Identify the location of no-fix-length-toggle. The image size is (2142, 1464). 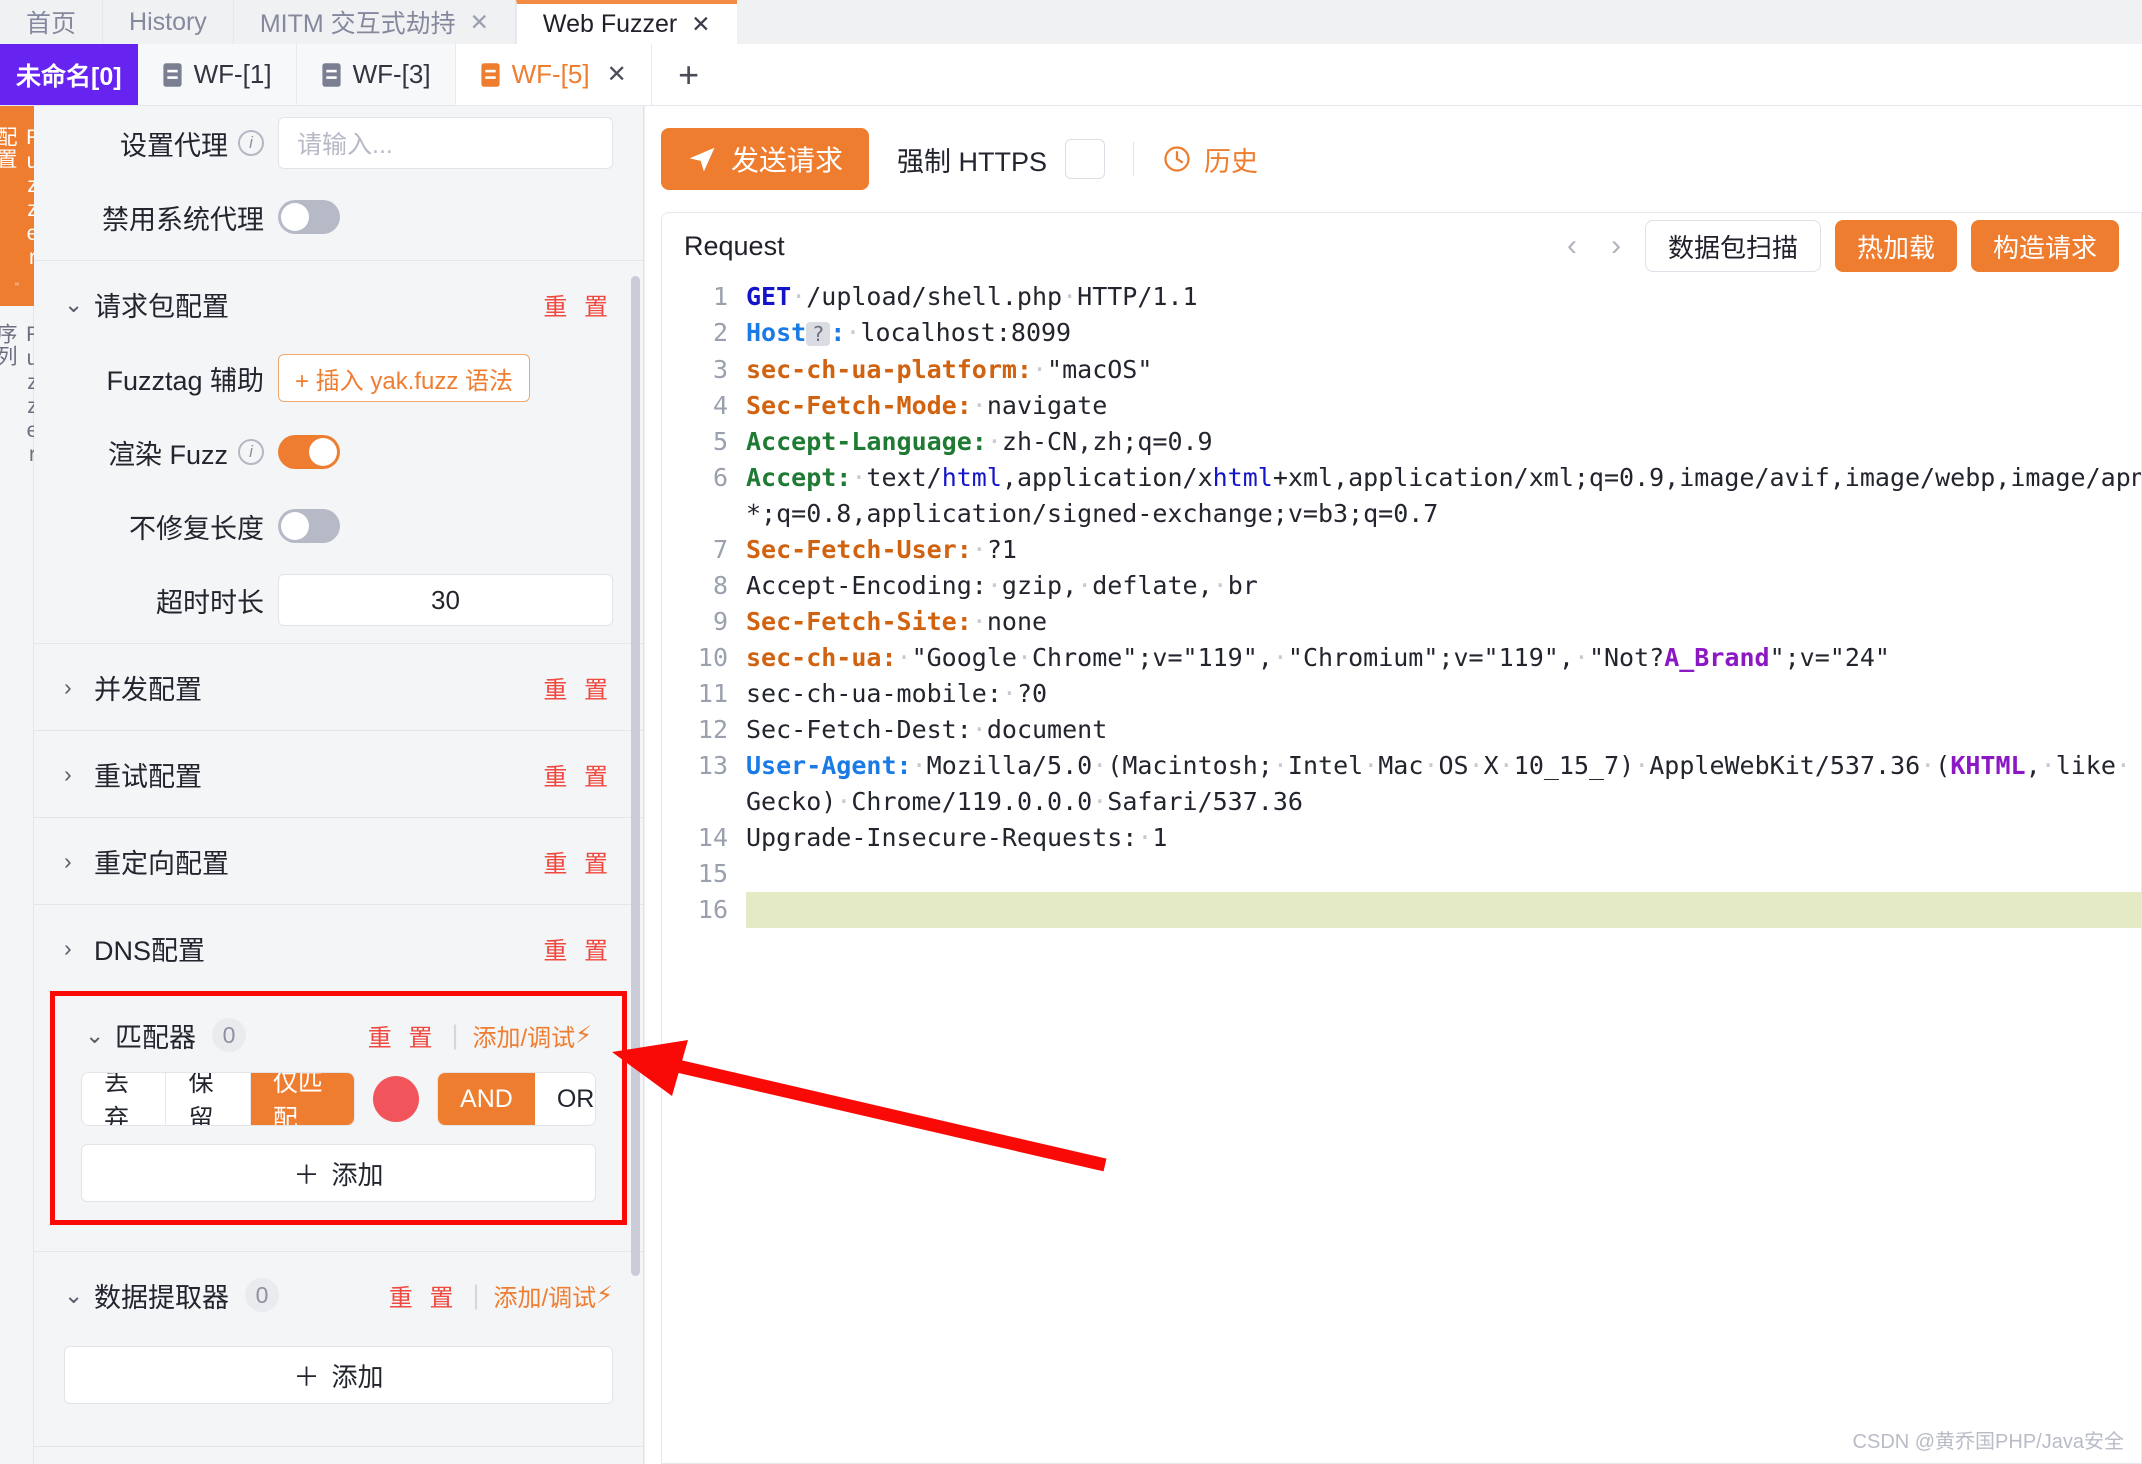
(309, 526).